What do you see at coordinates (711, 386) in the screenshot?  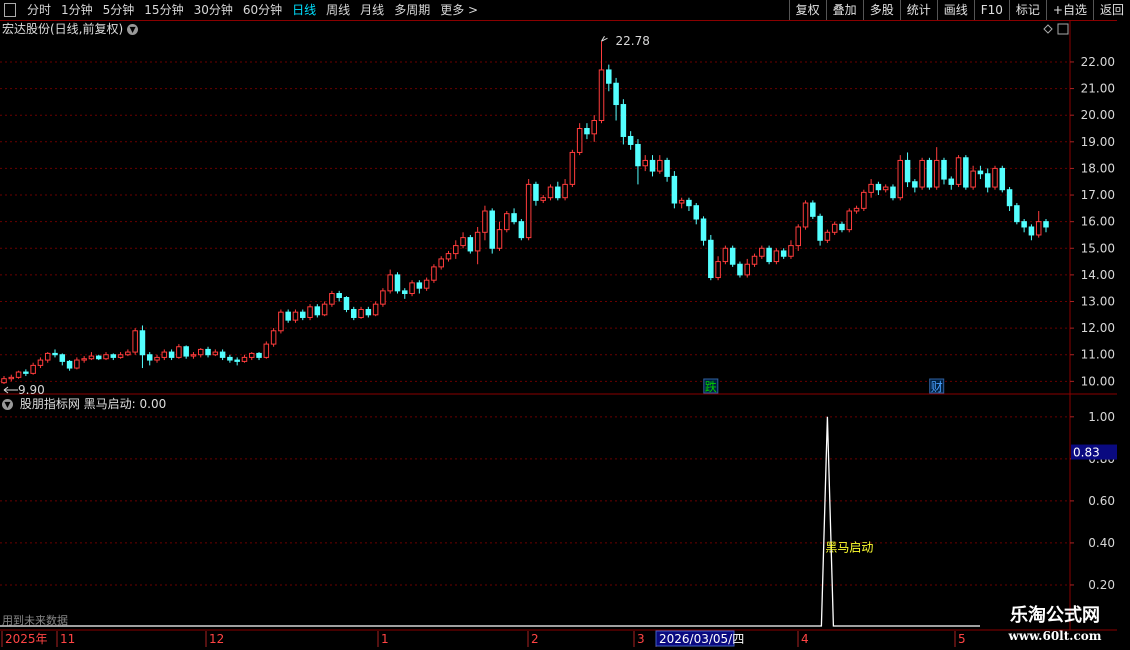 I see `event-marker-text: 跌` at bounding box center [711, 386].